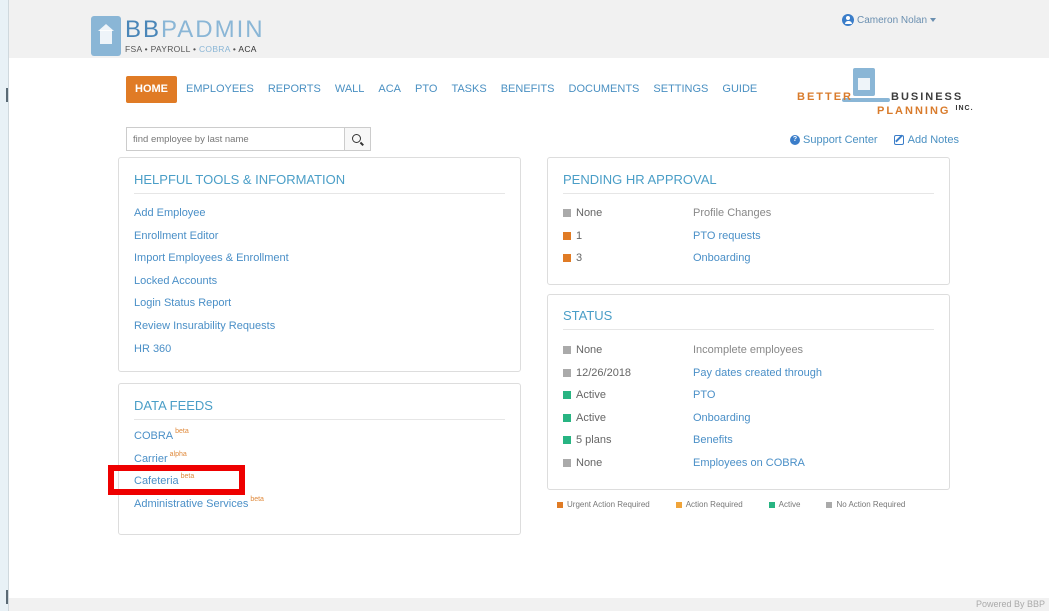 The height and width of the screenshot is (611, 1049). Describe the element at coordinates (604, 89) in the screenshot. I see `nav-documents: DOCUMENTS` at that location.